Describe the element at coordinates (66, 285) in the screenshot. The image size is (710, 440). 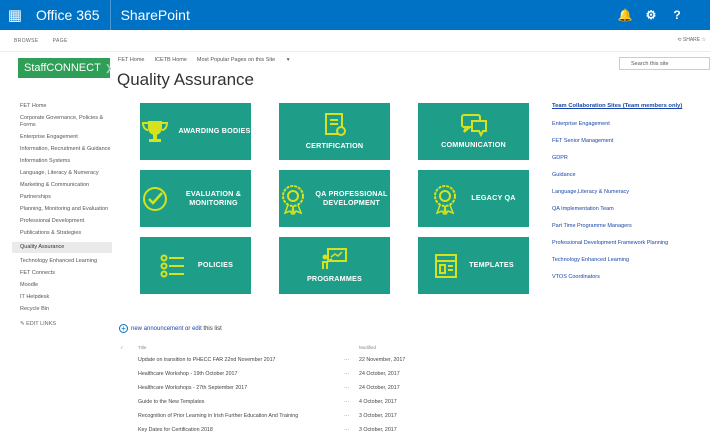
I see `nav-item: Moodle` at that location.